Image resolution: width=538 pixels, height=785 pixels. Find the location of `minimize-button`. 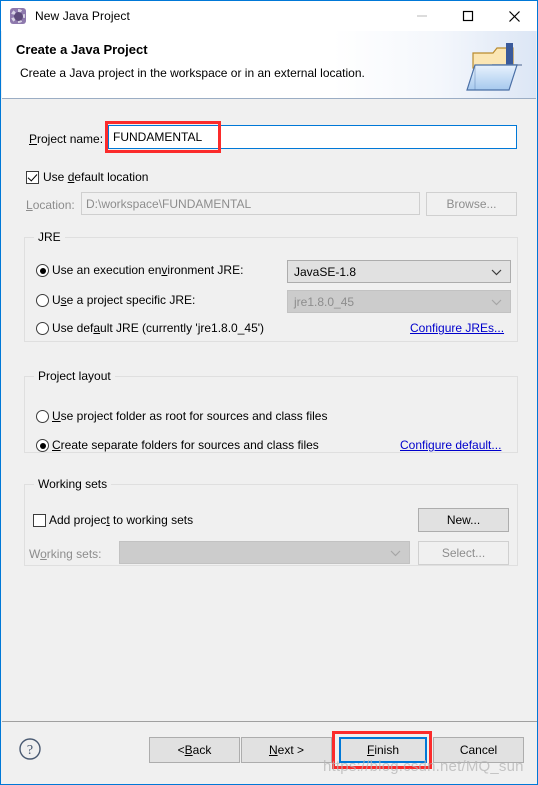

minimize-button is located at coordinates (422, 16).